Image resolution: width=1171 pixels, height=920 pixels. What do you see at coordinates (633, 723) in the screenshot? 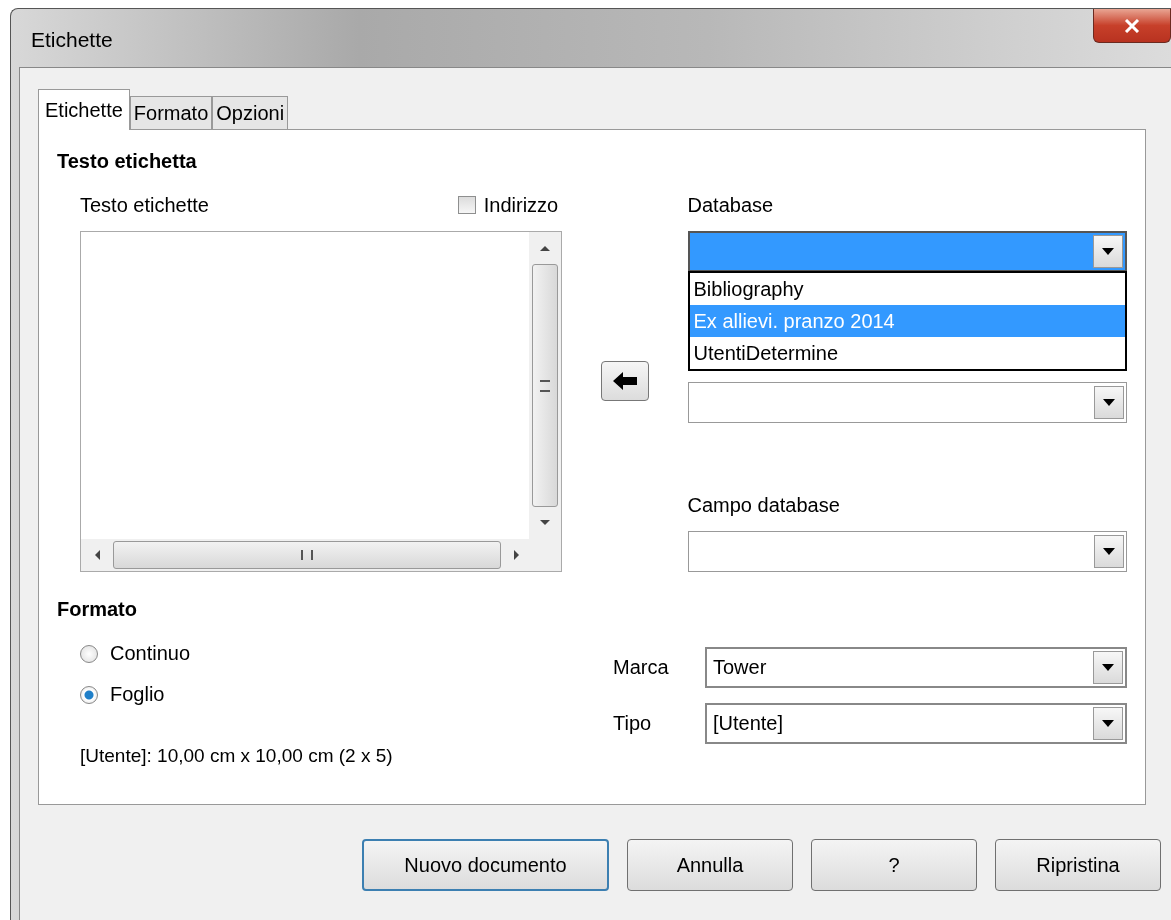
I see `field-label: Tipo` at bounding box center [633, 723].